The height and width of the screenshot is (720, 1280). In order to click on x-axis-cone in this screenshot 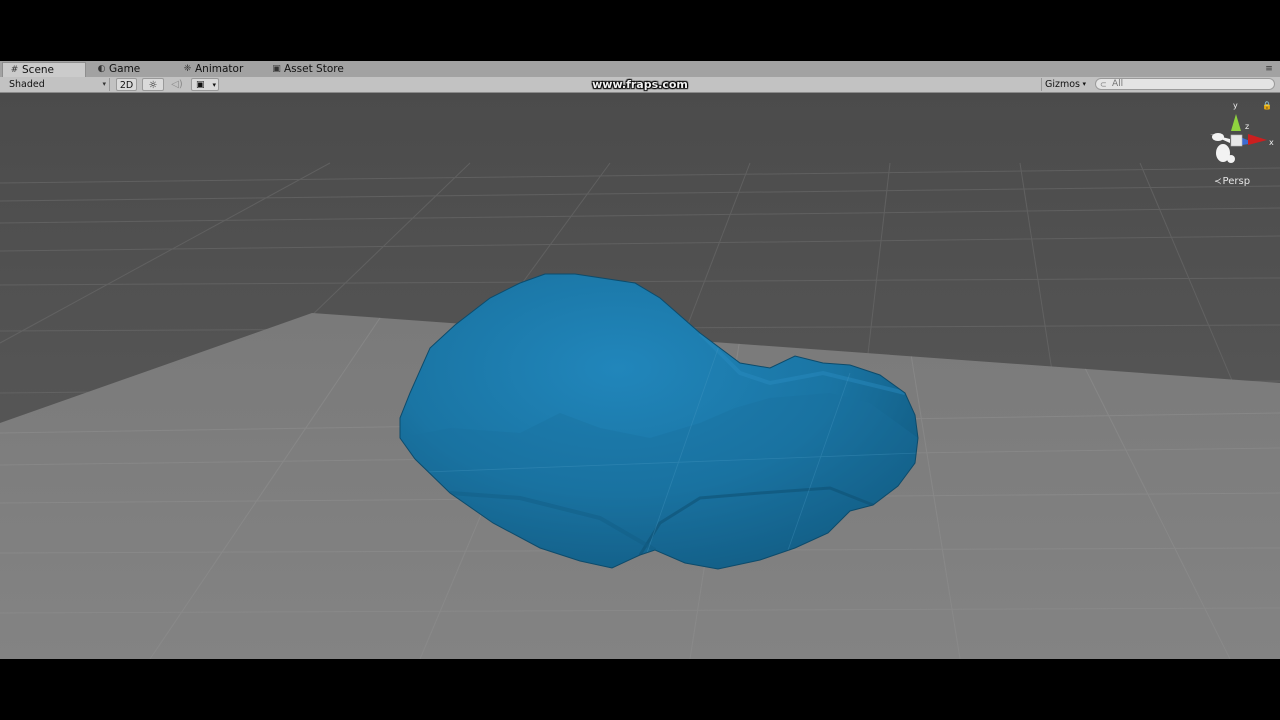, I will do `click(1257, 139)`.